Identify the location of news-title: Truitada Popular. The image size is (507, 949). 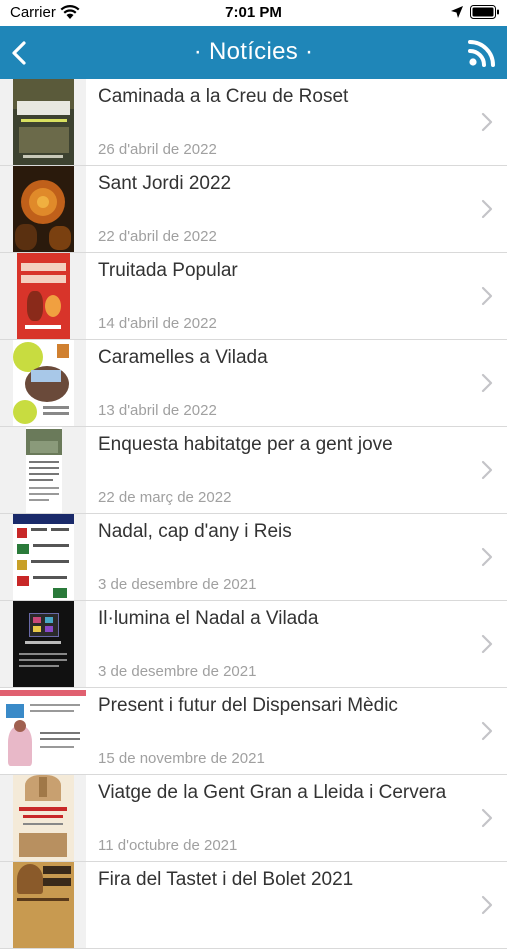
(168, 270).